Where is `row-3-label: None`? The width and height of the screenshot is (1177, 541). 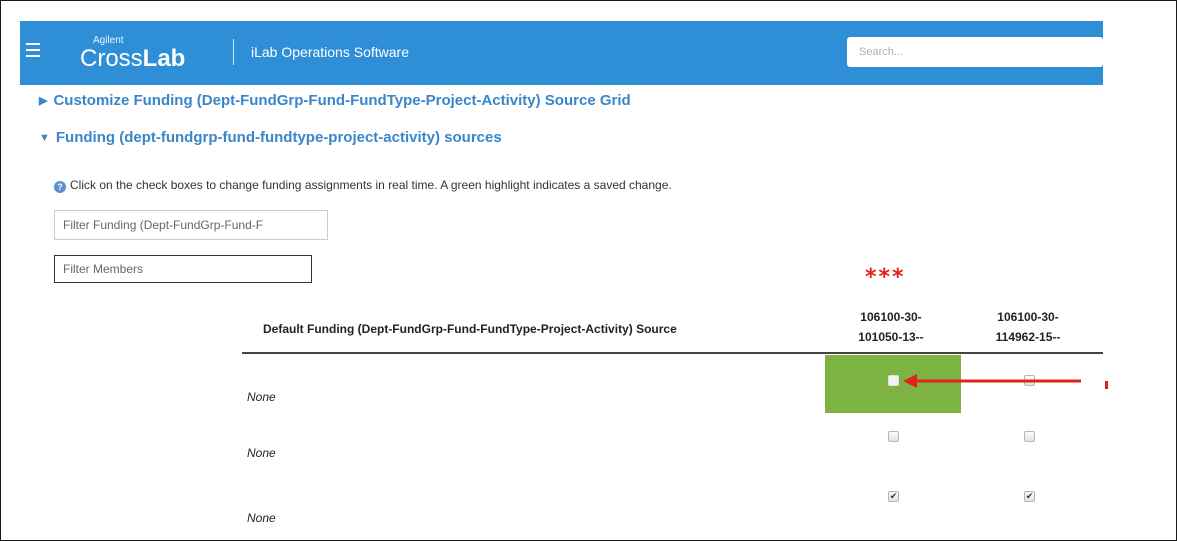 row-3-label: None is located at coordinates (261, 518).